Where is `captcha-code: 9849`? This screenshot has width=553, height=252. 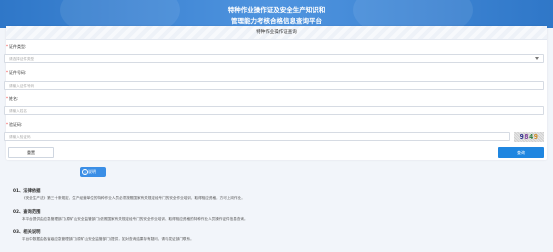 captcha-code: 9849 is located at coordinates (529, 137).